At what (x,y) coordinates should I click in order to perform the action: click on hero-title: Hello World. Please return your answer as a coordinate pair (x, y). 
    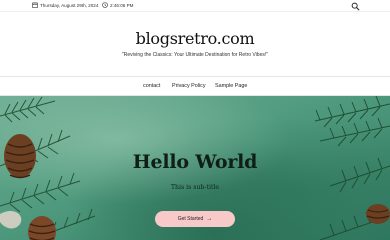
    Looking at the image, I should click on (195, 162).